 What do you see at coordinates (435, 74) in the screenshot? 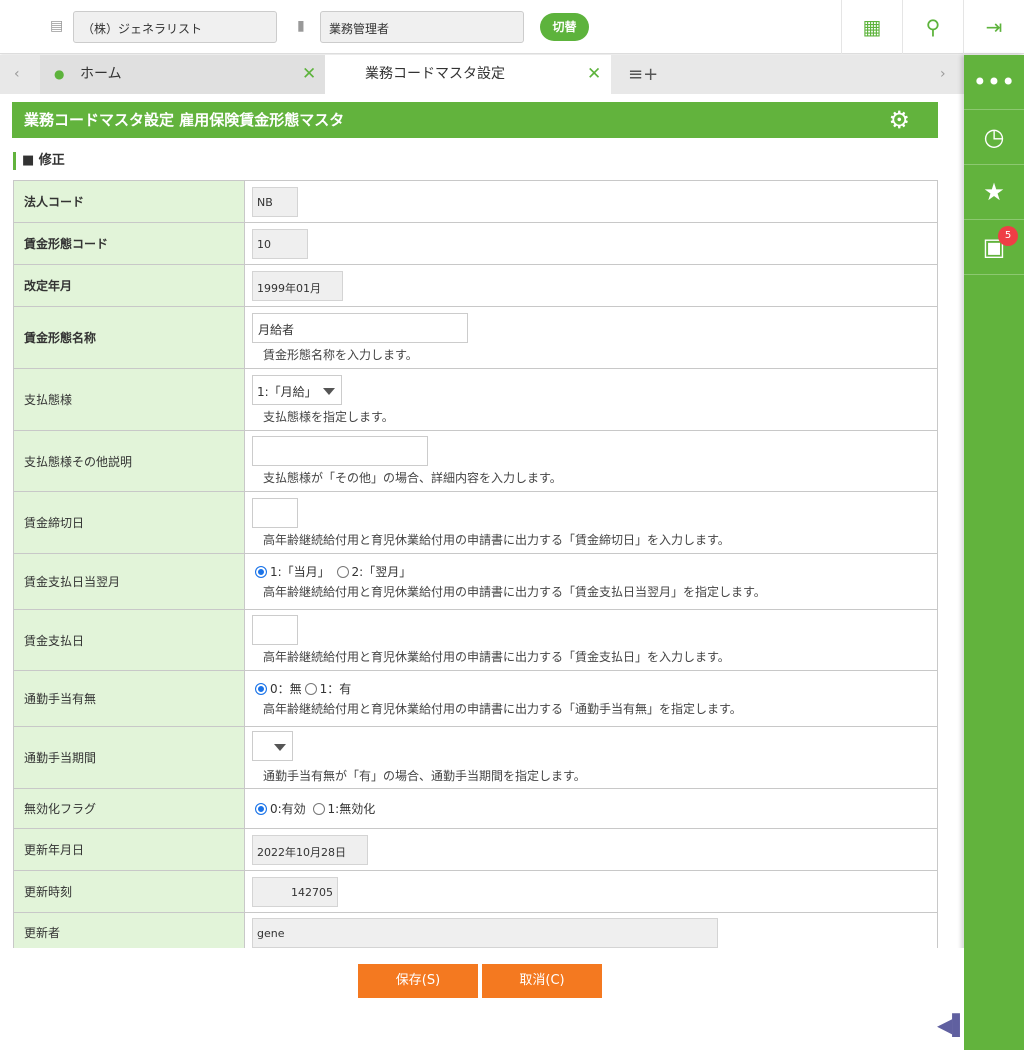
I see `tab-label: 業務コードマスタ設定` at bounding box center [435, 74].